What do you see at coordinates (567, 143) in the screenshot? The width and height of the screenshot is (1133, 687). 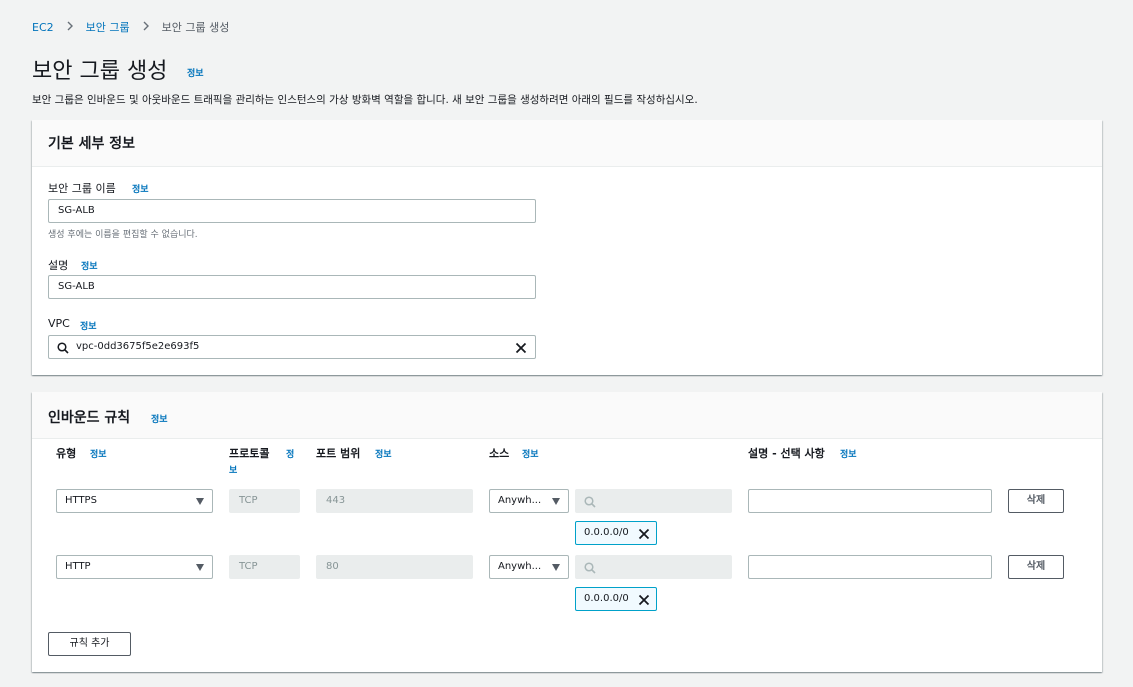 I see `basic-details-header` at bounding box center [567, 143].